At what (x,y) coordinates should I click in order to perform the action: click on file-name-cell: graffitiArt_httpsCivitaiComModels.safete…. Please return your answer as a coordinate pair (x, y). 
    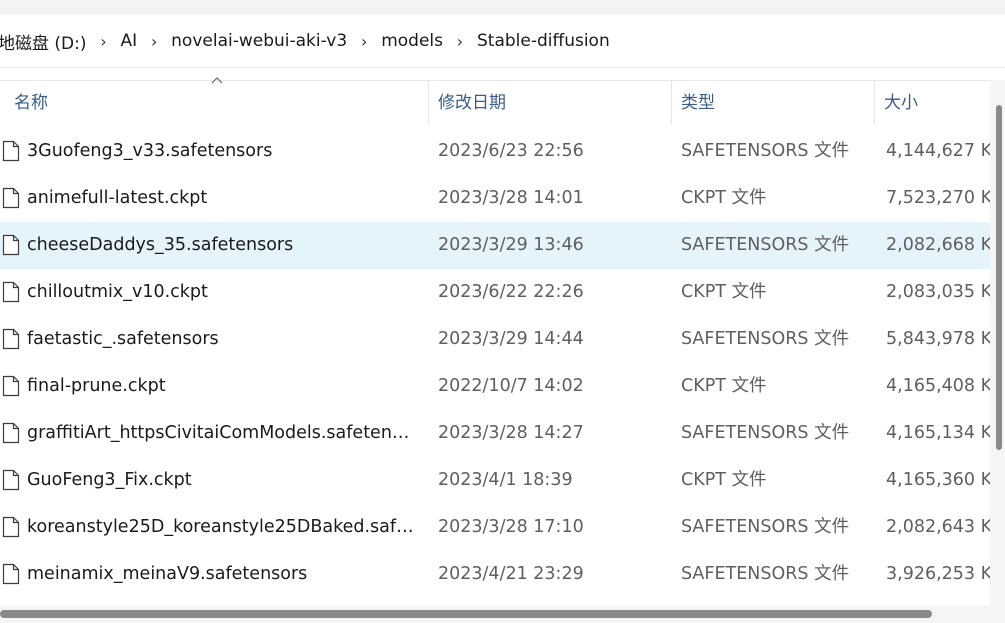
    Looking at the image, I should click on (210, 433).